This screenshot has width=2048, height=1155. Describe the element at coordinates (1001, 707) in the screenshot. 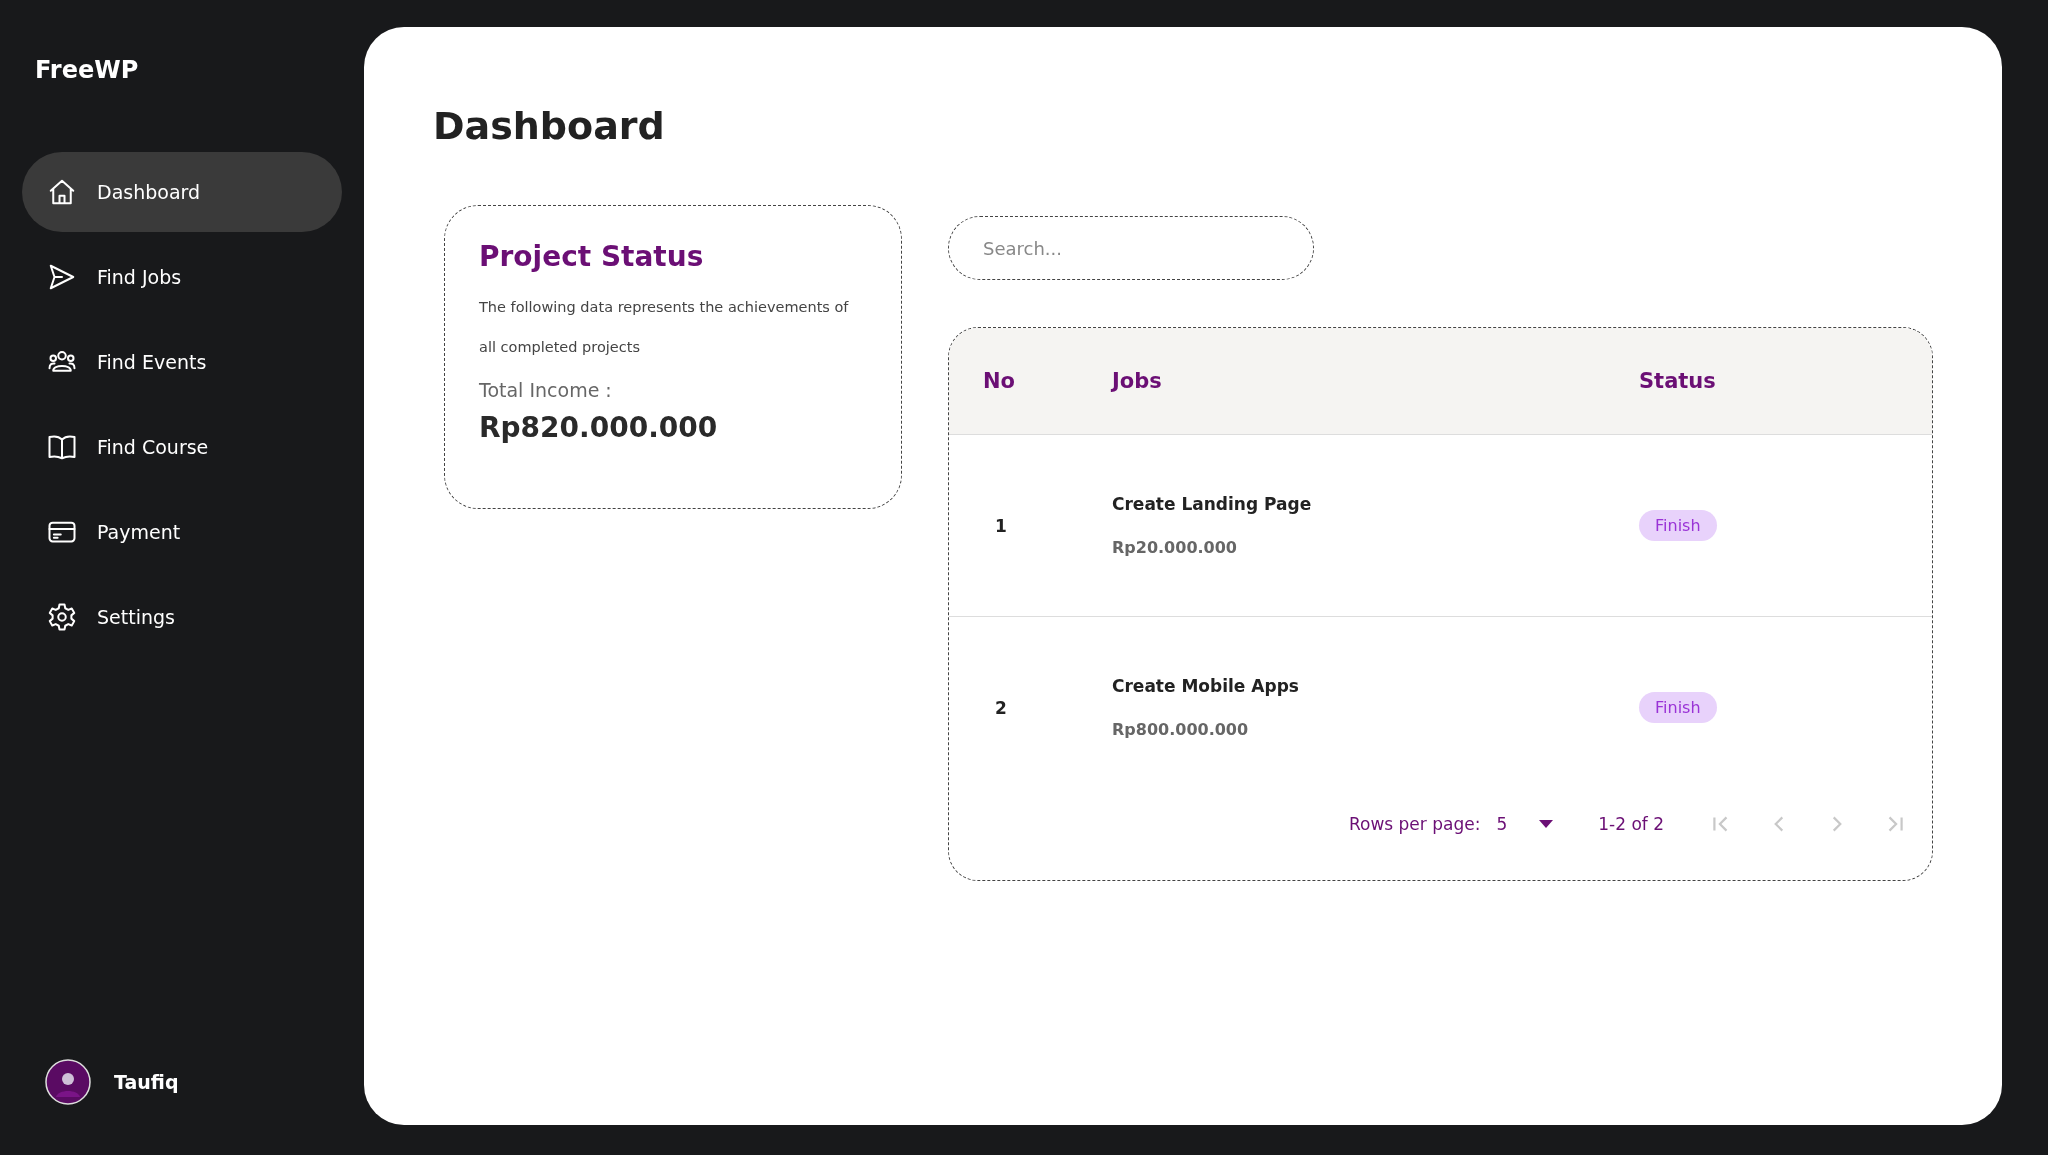

I see `row-number: 2` at that location.